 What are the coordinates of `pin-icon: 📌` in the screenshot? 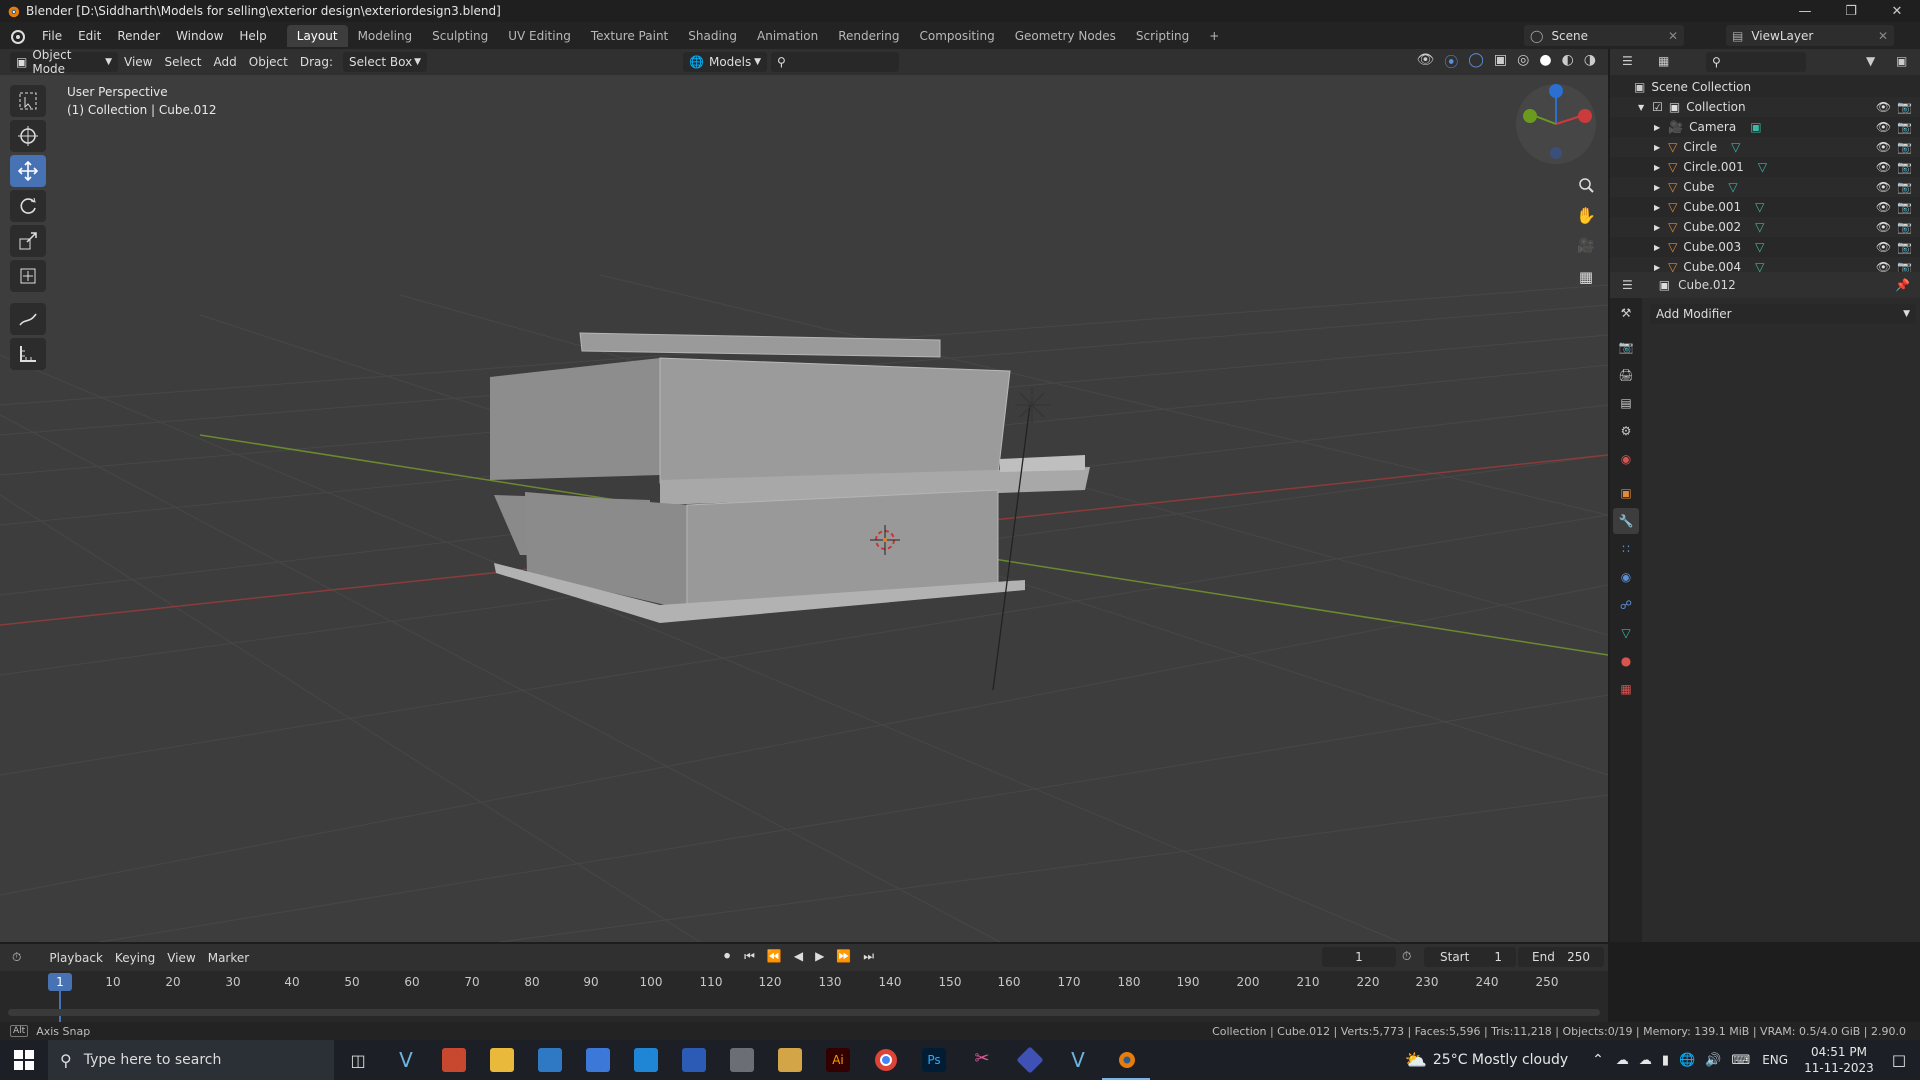 It's located at (1902, 285).